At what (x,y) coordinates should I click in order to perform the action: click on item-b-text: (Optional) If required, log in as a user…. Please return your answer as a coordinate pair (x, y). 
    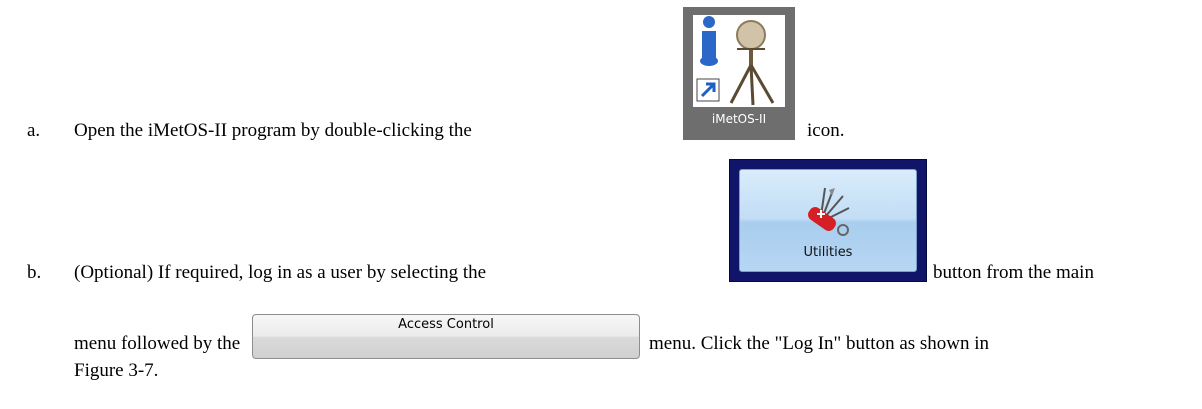
    Looking at the image, I should click on (280, 272).